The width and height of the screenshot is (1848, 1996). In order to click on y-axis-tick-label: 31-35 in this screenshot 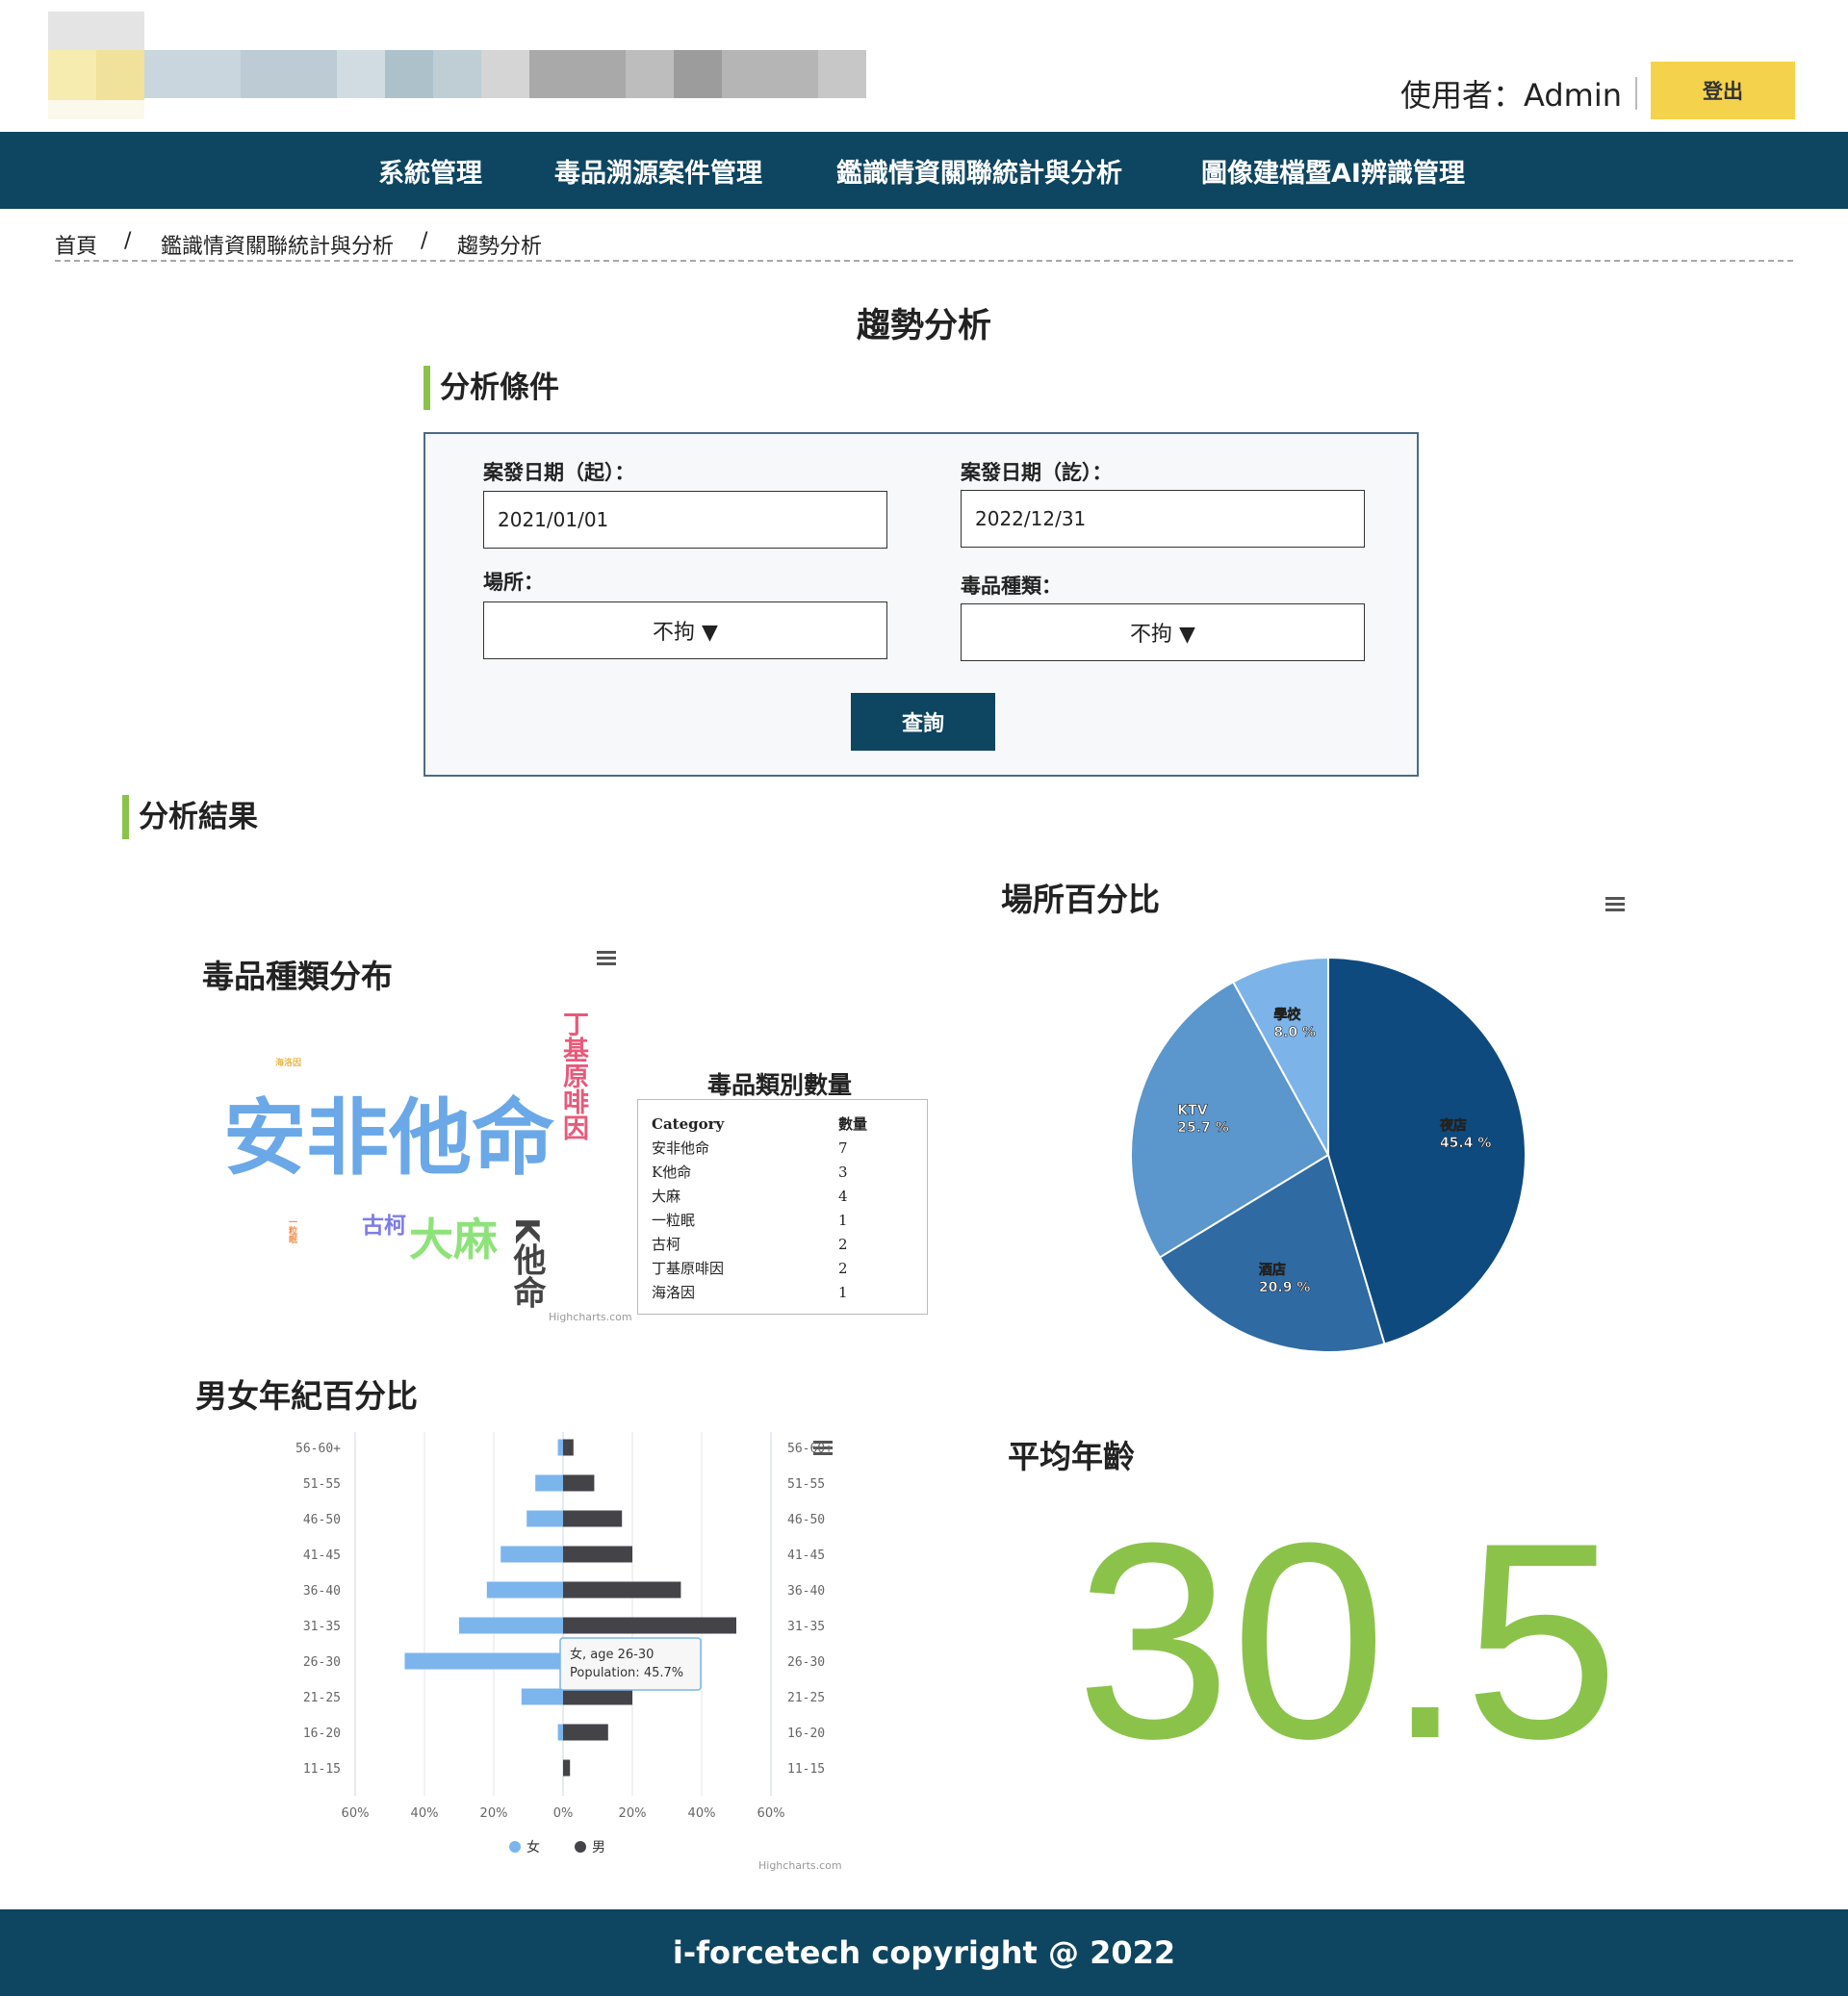, I will do `click(322, 1627)`.